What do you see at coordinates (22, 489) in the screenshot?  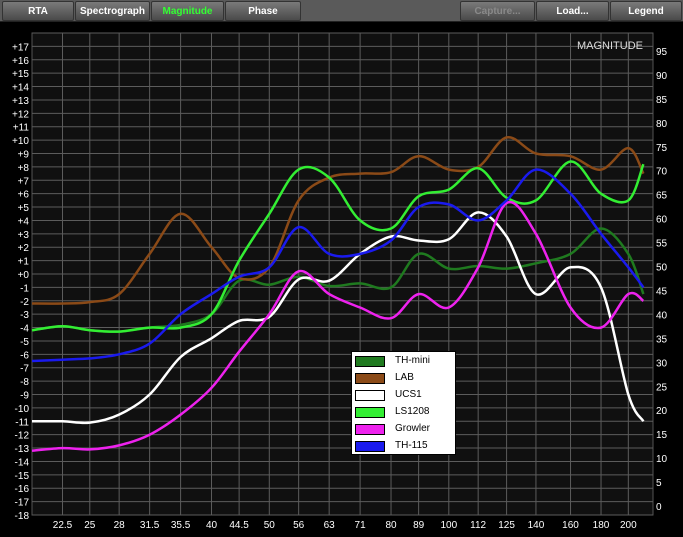 I see `y-tick-label-left: -16` at bounding box center [22, 489].